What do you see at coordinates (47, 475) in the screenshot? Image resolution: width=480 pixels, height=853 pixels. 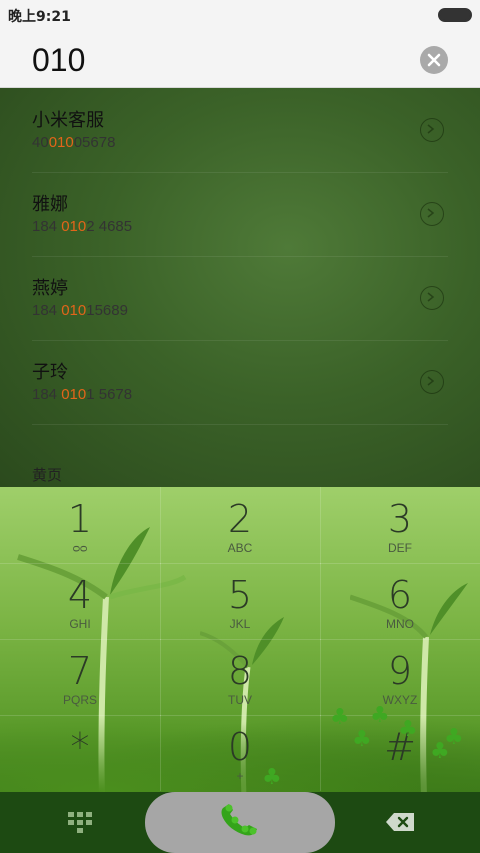 I see `section-header-yellow-pages: 黄页` at bounding box center [47, 475].